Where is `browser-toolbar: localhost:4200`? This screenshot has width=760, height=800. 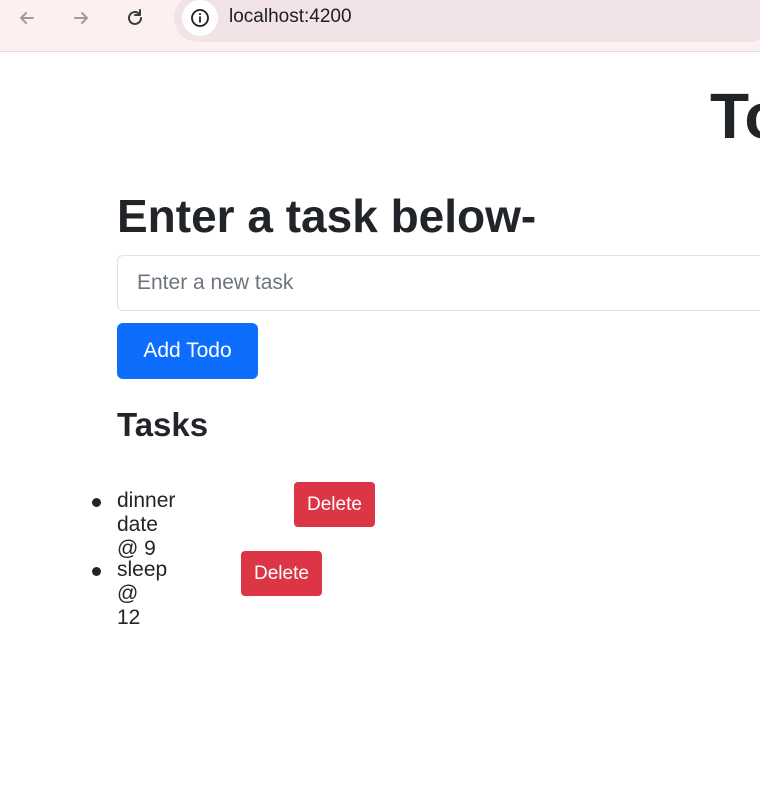
browser-toolbar: localhost:4200 is located at coordinates (380, 26).